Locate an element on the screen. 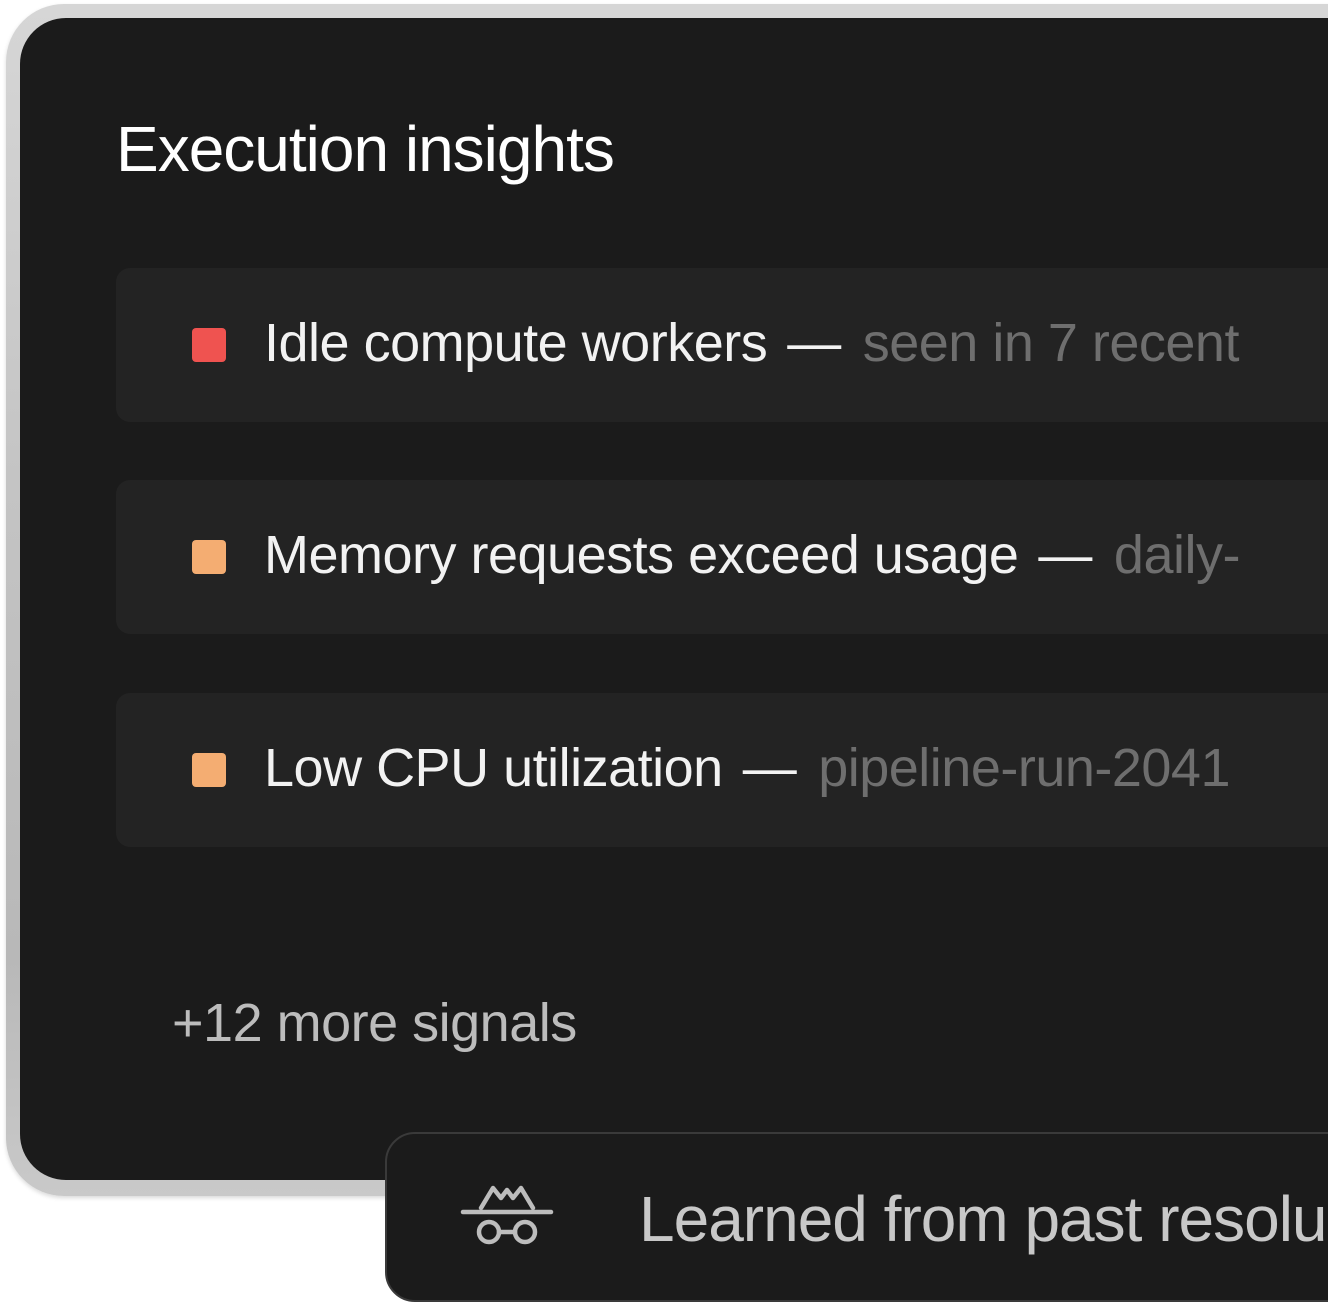 The height and width of the screenshot is (1304, 1328). panel-title: Execution insights is located at coordinates (365, 149).